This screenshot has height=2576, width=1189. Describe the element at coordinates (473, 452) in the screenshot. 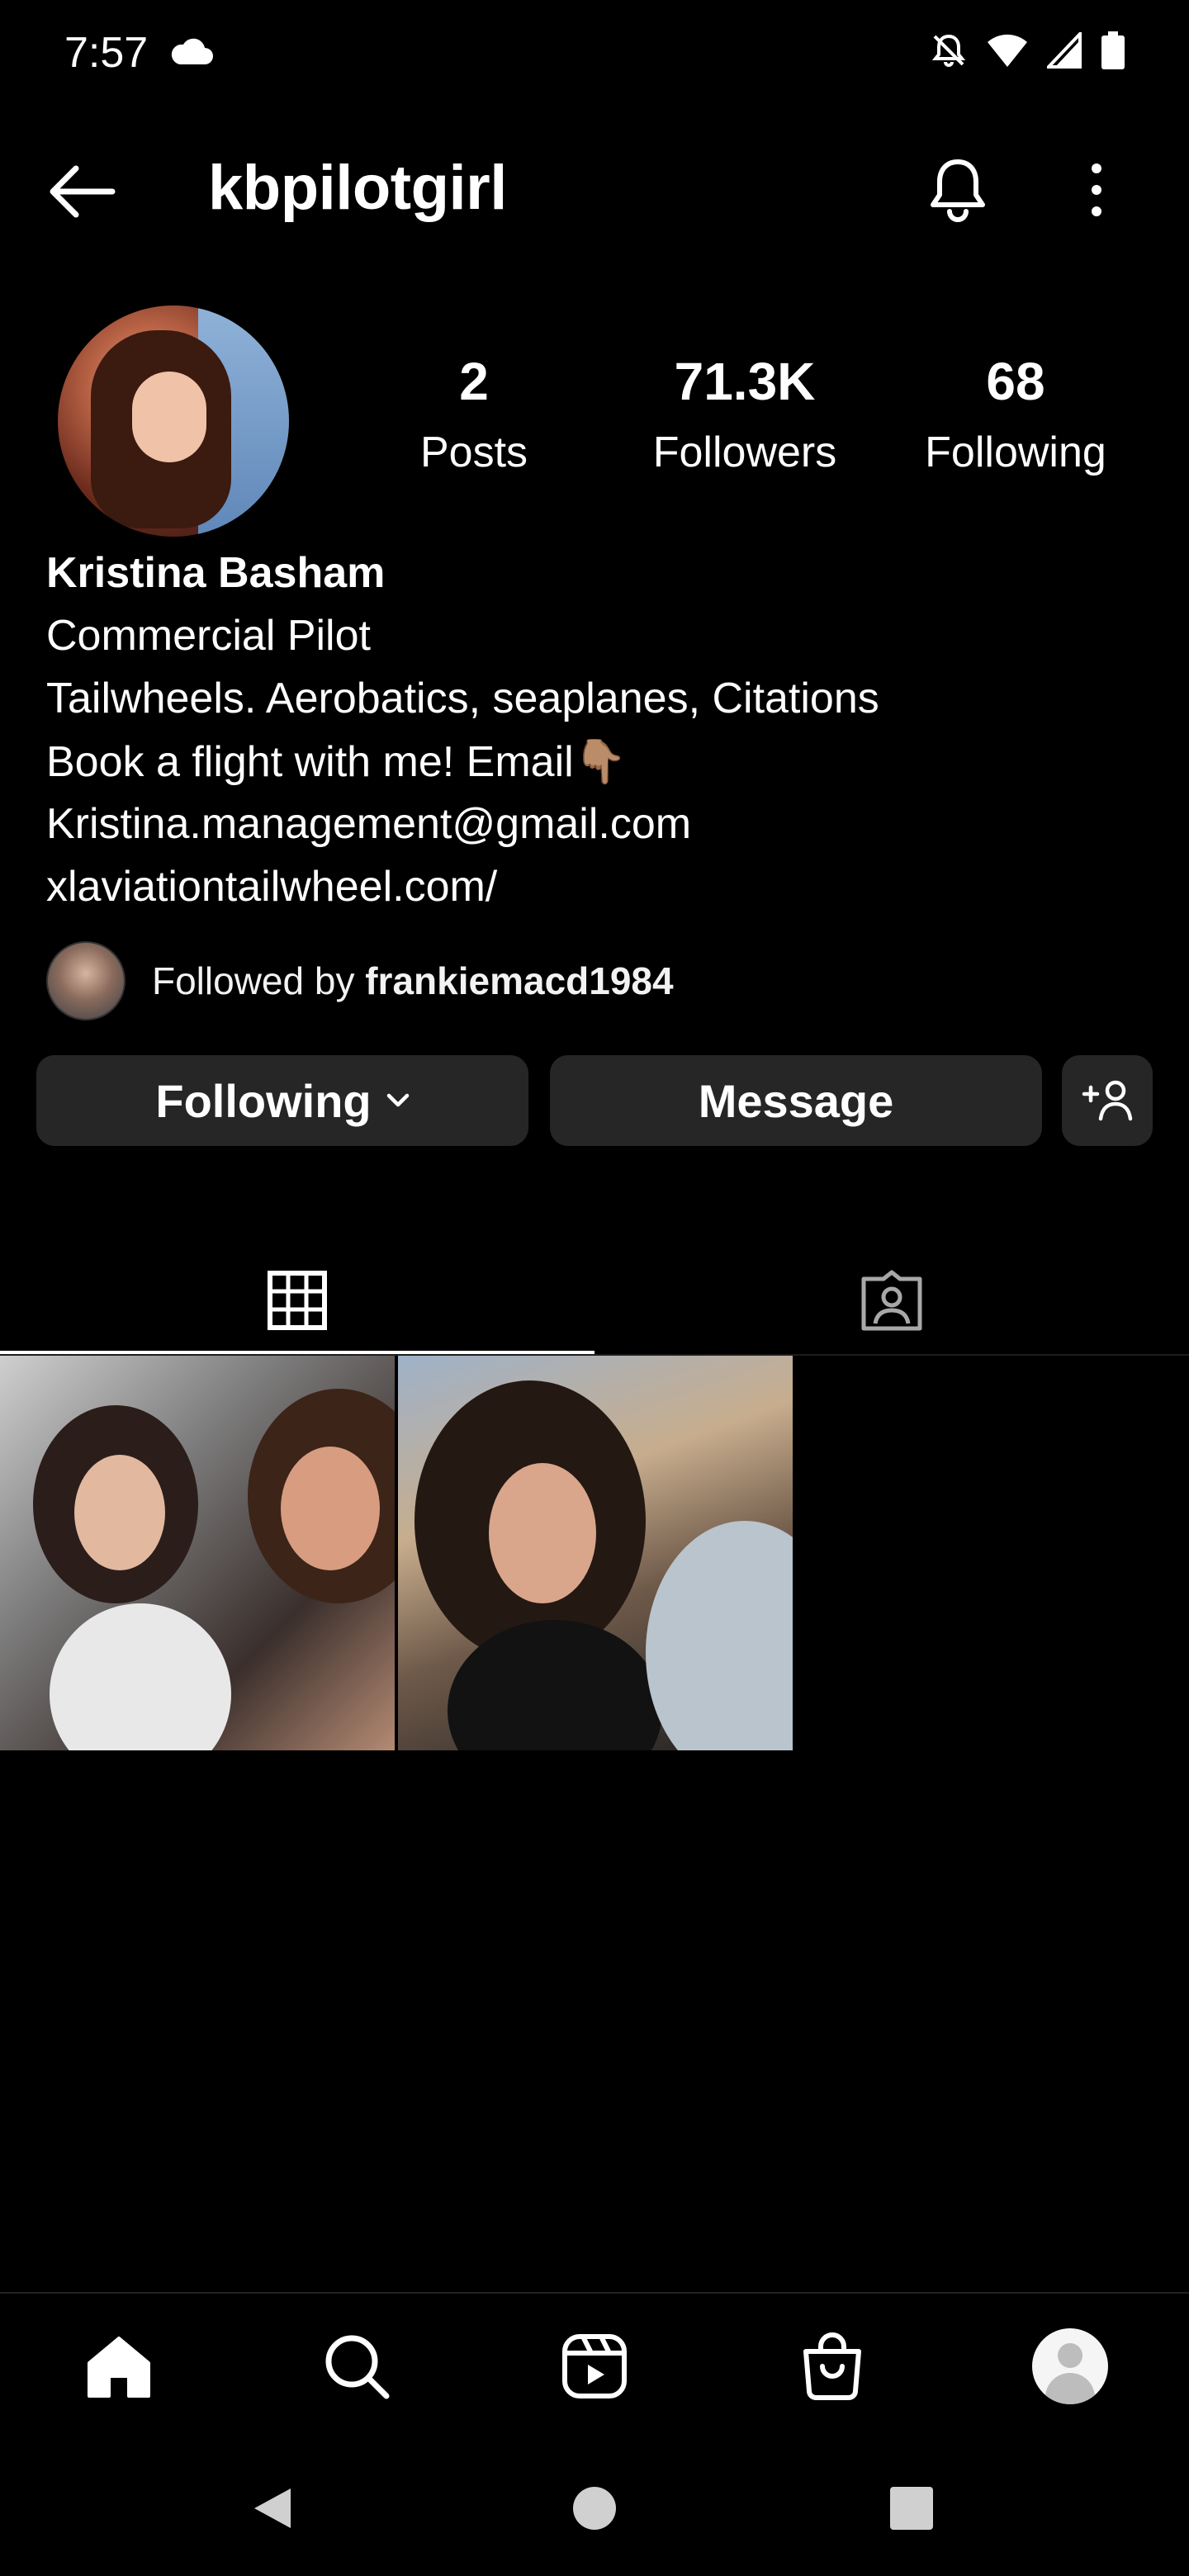

I see `stat-posts-label: Posts` at that location.